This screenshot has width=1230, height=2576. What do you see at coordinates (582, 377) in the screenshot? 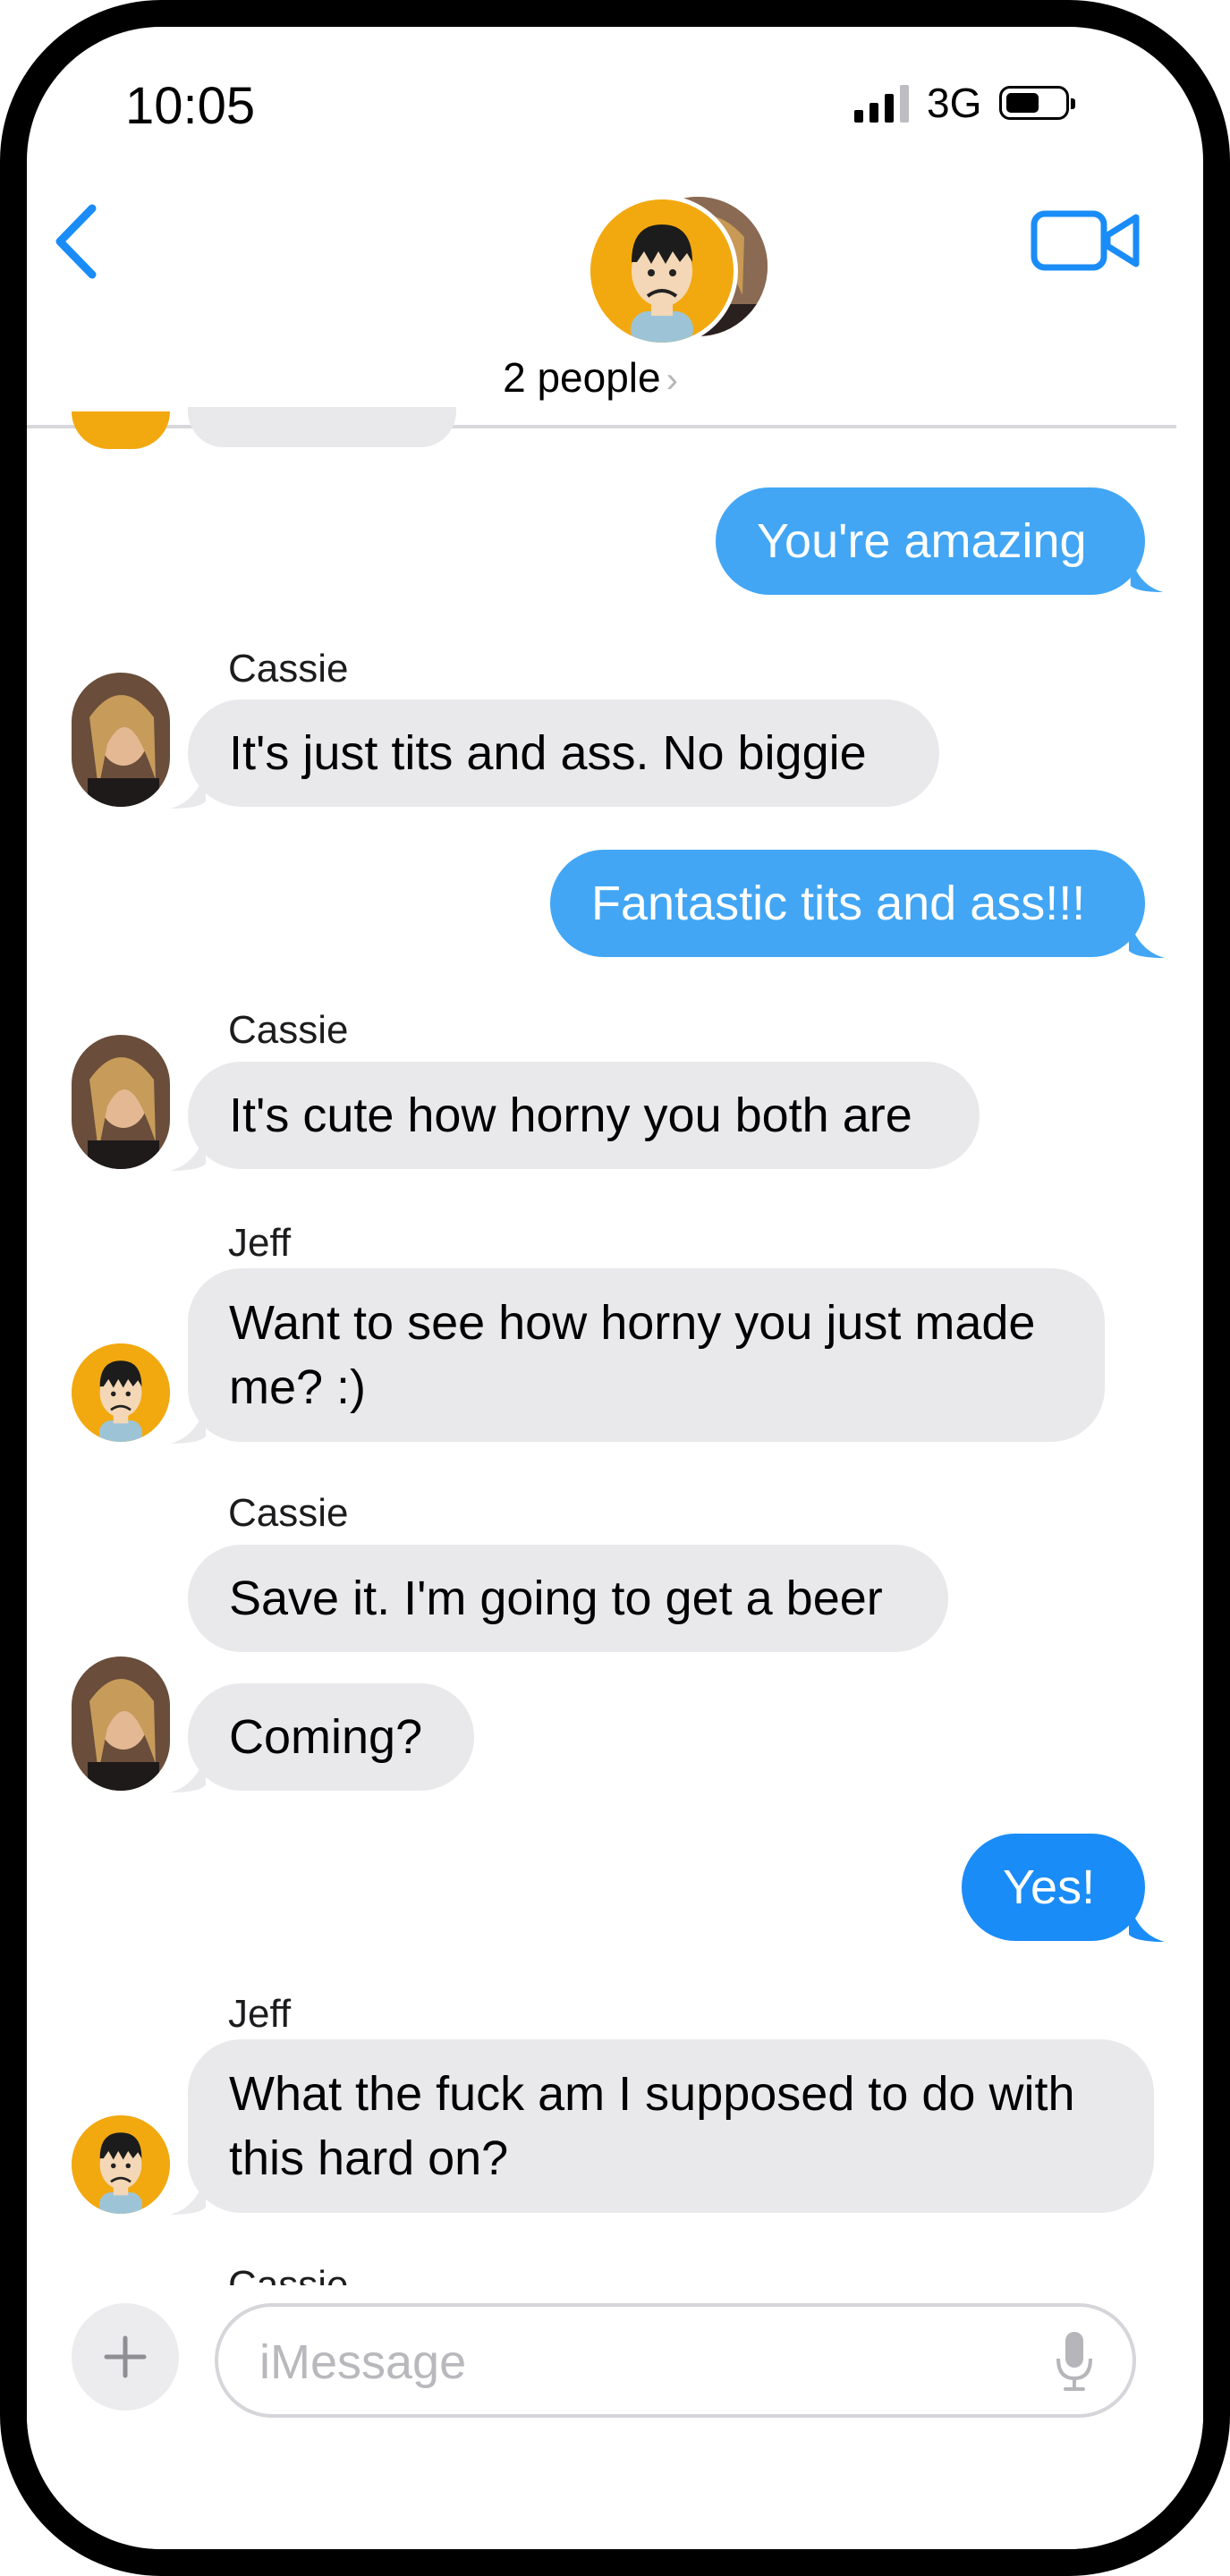
I see `group-title-label: 2 people` at bounding box center [582, 377].